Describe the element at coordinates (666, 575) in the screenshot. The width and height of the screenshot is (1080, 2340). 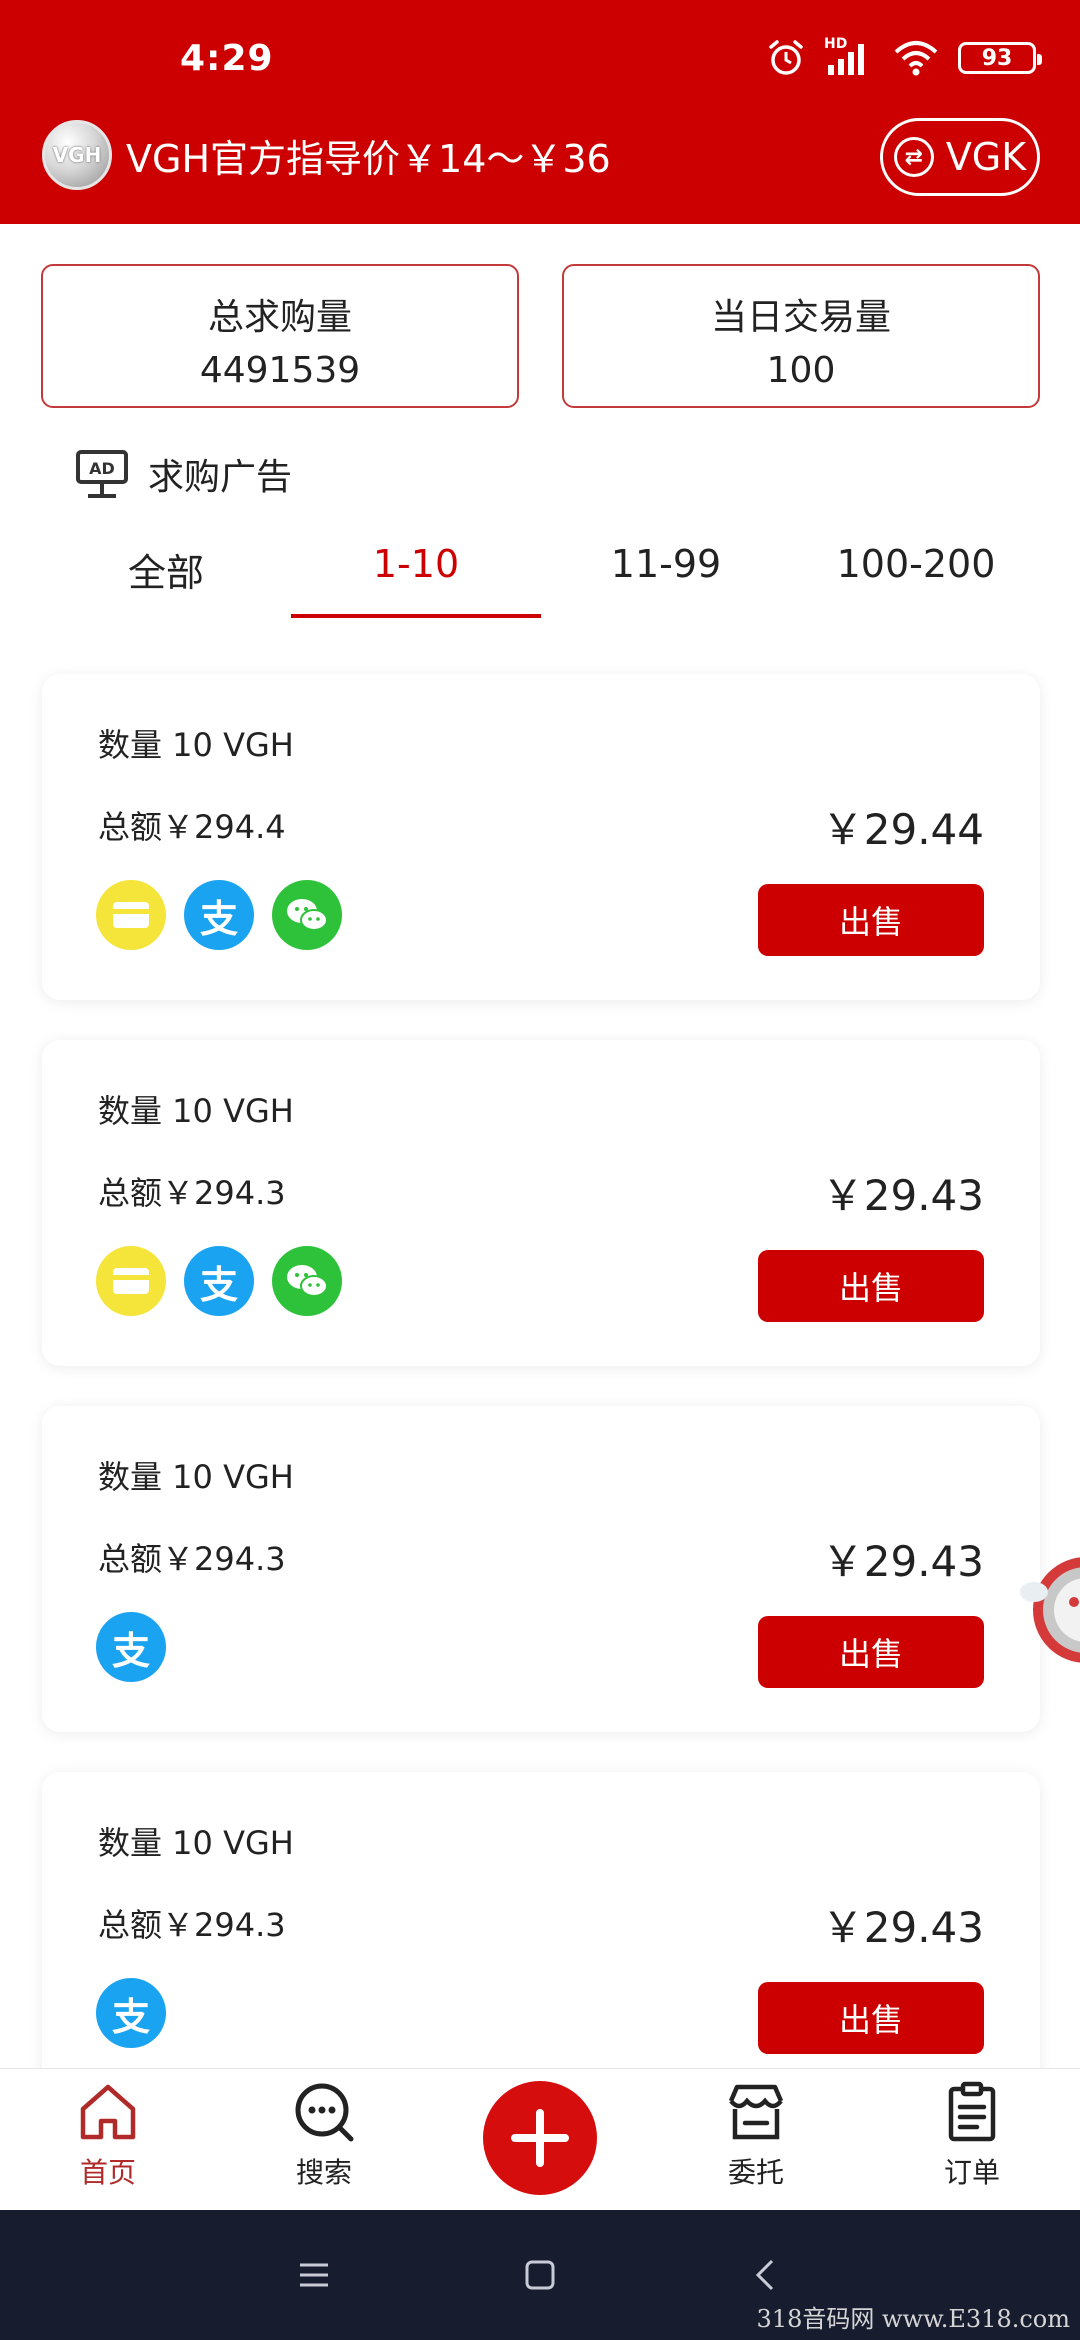
I see `tab-11-99: 11-99` at that location.